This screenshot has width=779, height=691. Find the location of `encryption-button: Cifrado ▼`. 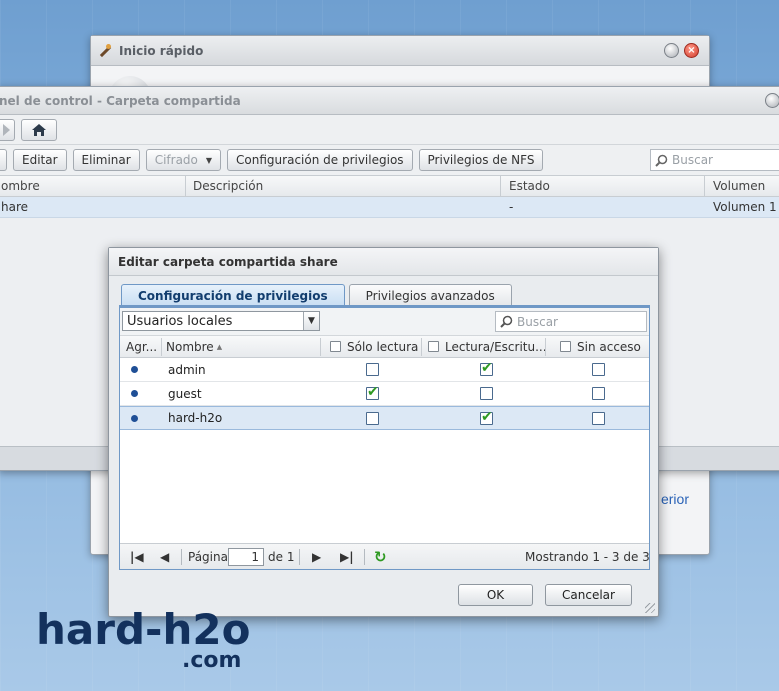

encryption-button: Cifrado ▼ is located at coordinates (183, 160).